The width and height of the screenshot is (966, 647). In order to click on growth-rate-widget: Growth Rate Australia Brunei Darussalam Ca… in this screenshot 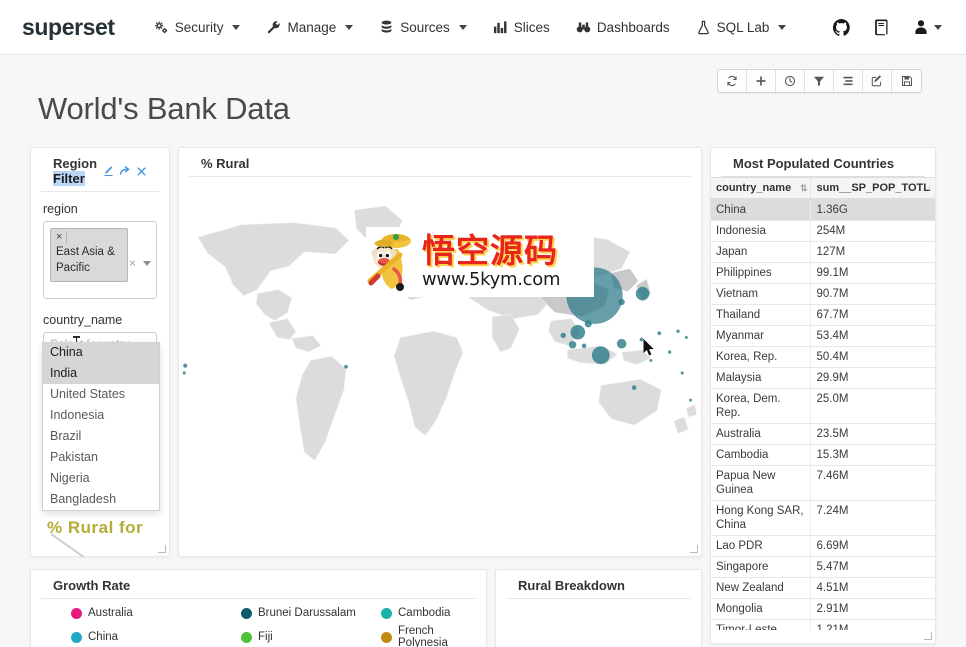, I will do `click(258, 608)`.